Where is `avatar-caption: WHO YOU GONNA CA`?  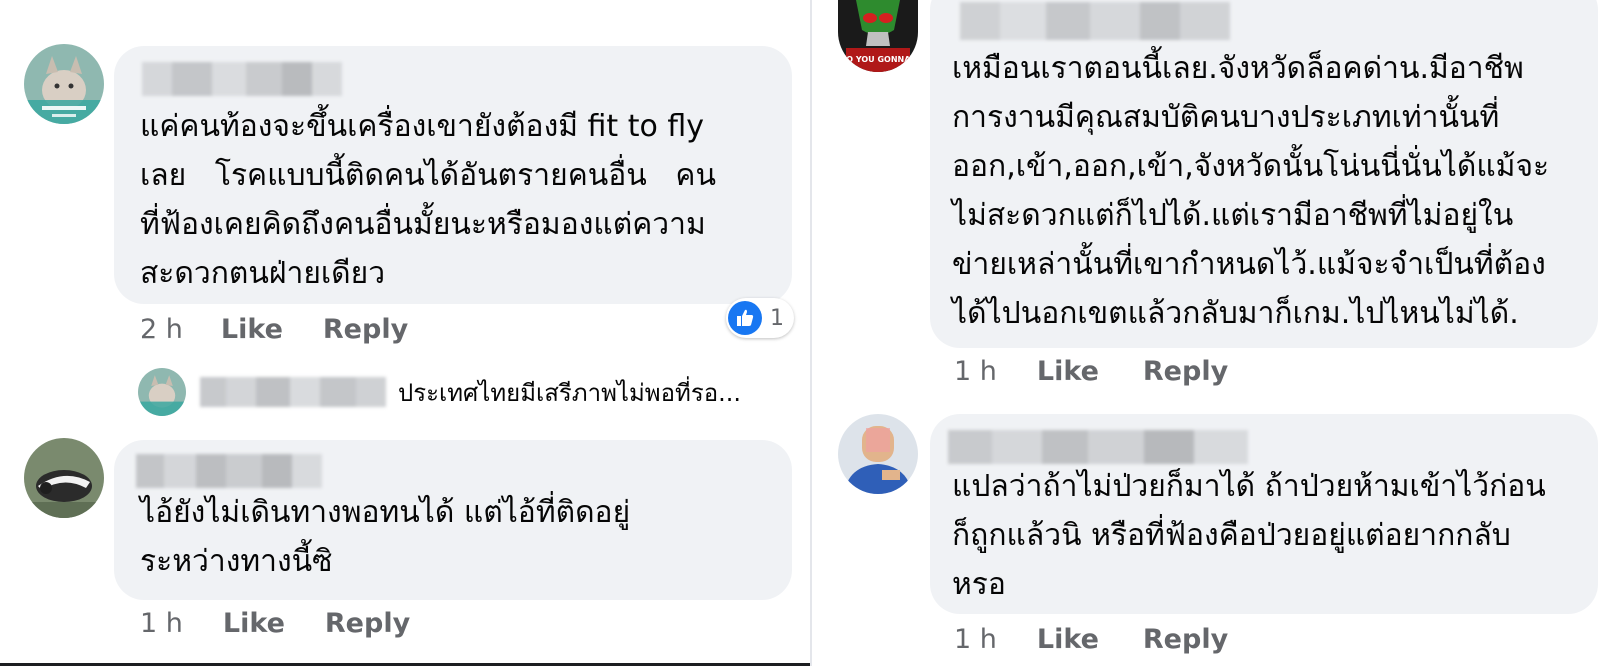
avatar-caption: WHO YOU GONNA CA is located at coordinates (878, 59).